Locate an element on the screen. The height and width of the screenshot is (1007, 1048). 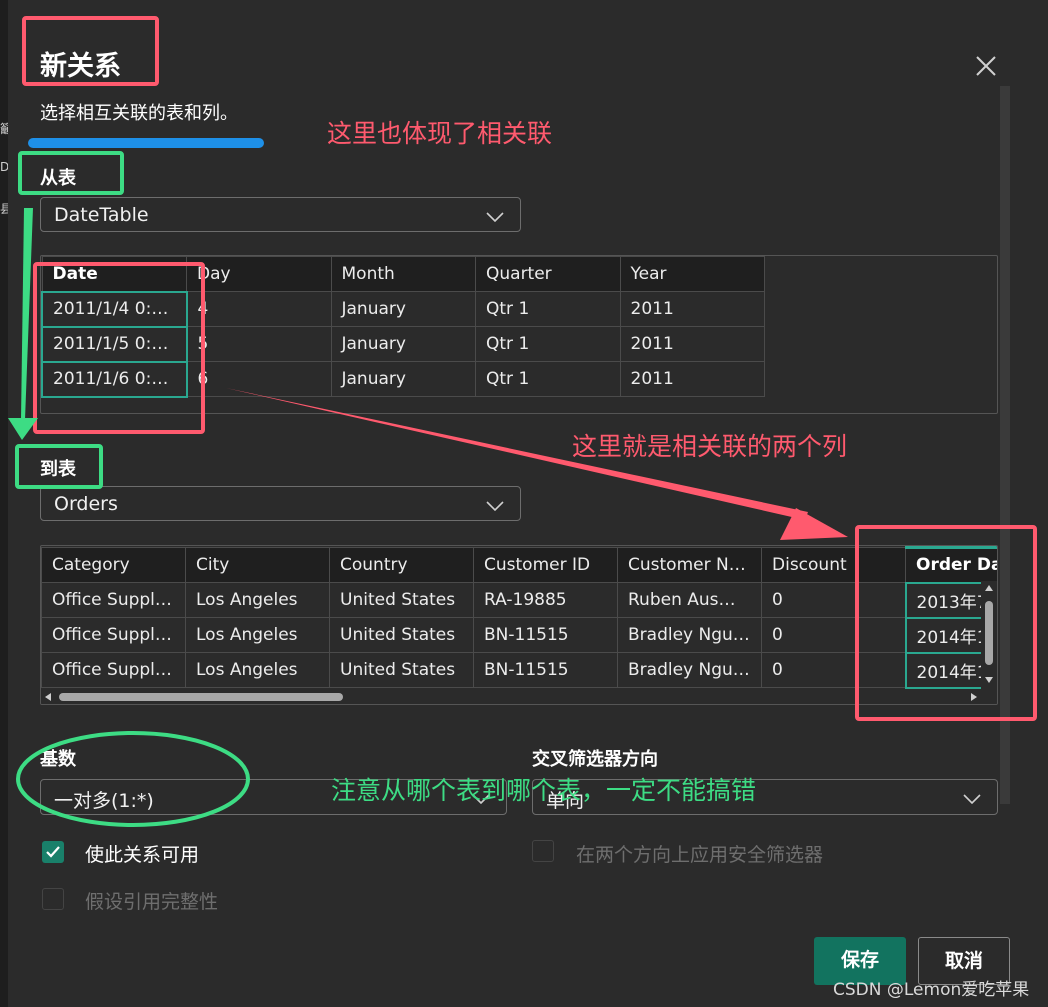
annotation-note-direction: 注意从哪个表到哪个表，一定不能搞错 is located at coordinates (544, 790).